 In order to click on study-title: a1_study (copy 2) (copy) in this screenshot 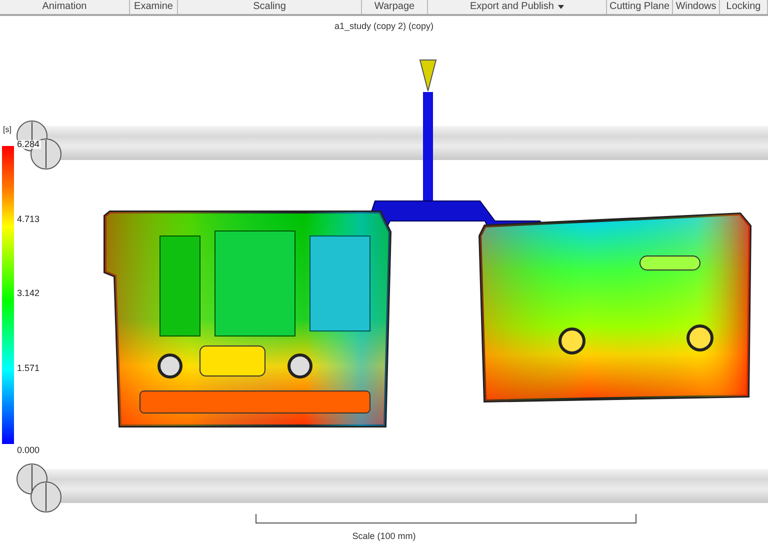, I will do `click(384, 26)`.